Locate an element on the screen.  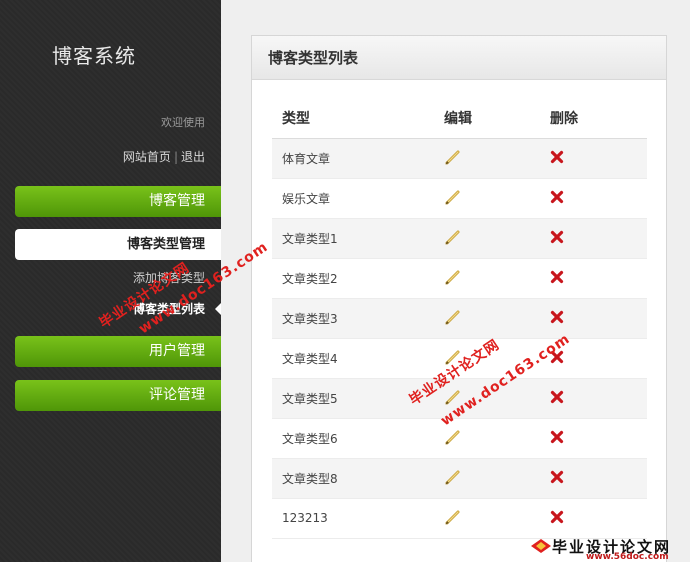
blog-type-name: 文章类型6 is located at coordinates (353, 438).